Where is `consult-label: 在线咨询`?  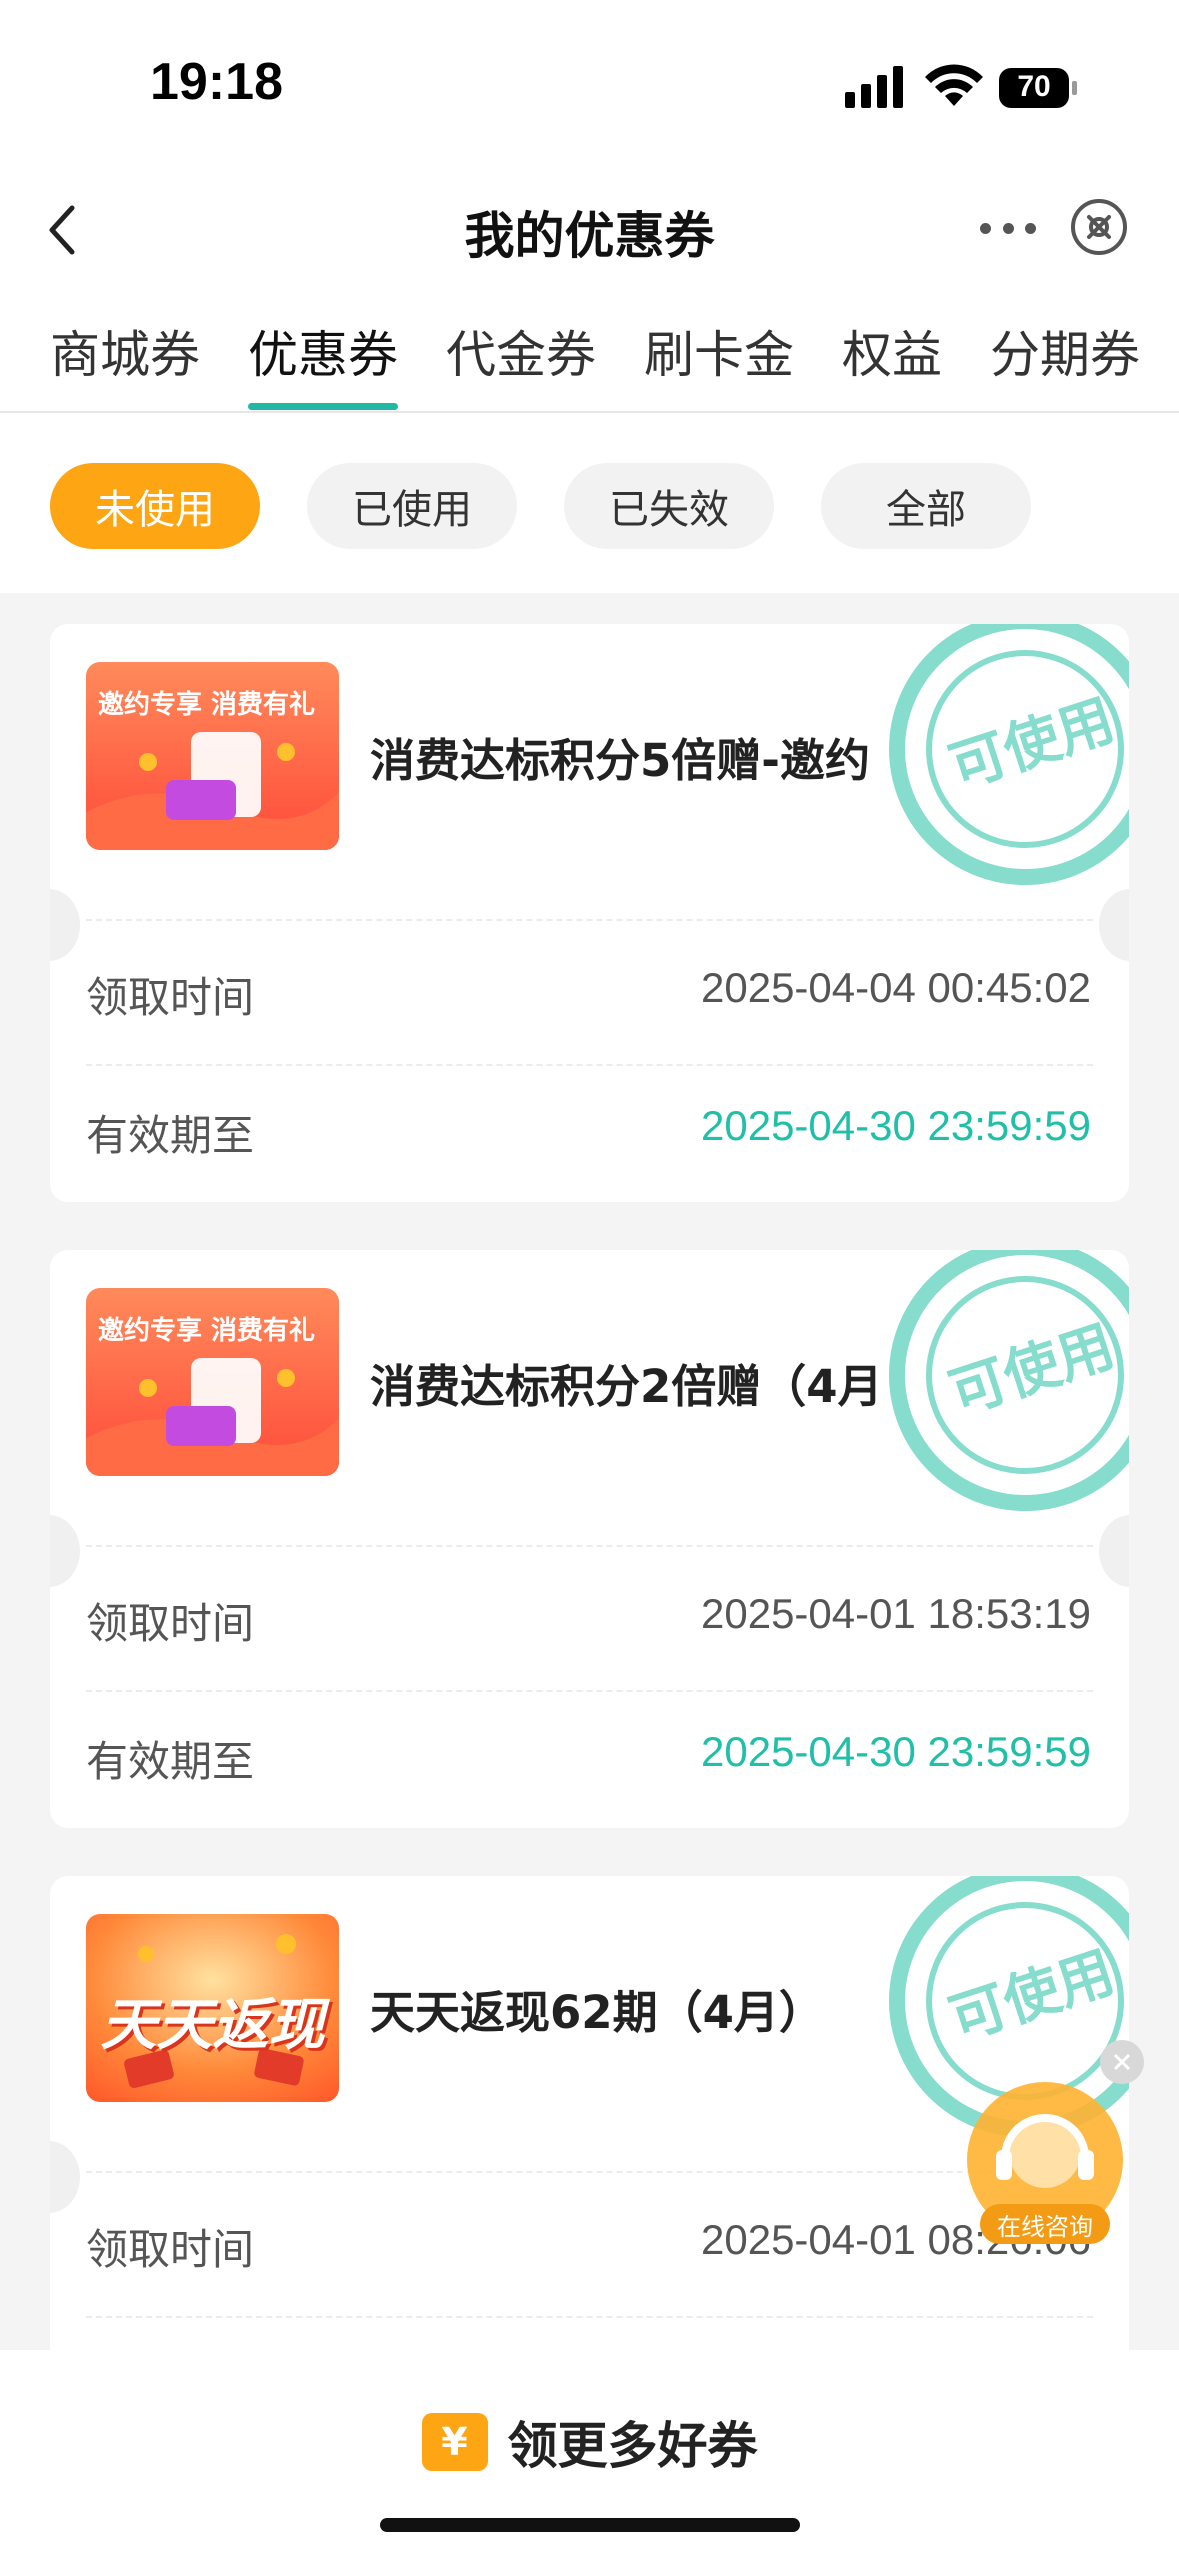
consult-label: 在线咨询 is located at coordinates (1045, 2224).